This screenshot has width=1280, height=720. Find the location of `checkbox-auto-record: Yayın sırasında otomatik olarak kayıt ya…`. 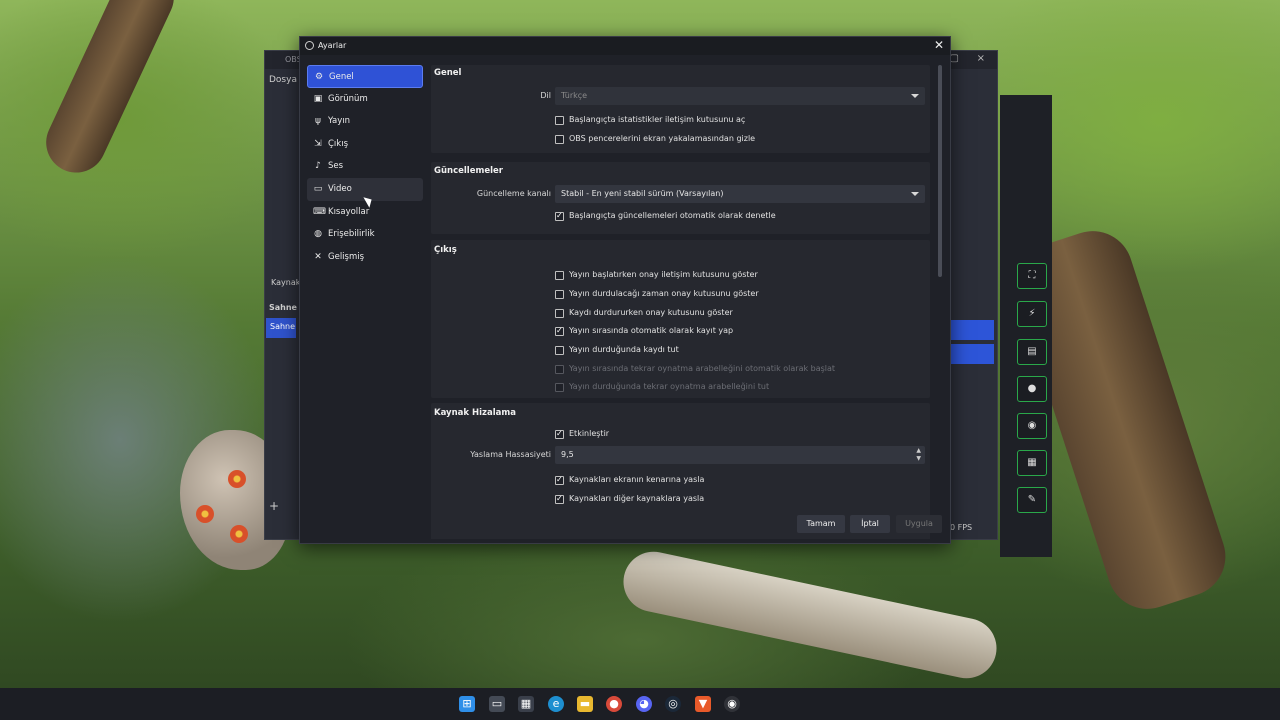

checkbox-auto-record: Yayın sırasında otomatik olarak kayıt ya… is located at coordinates (644, 332).